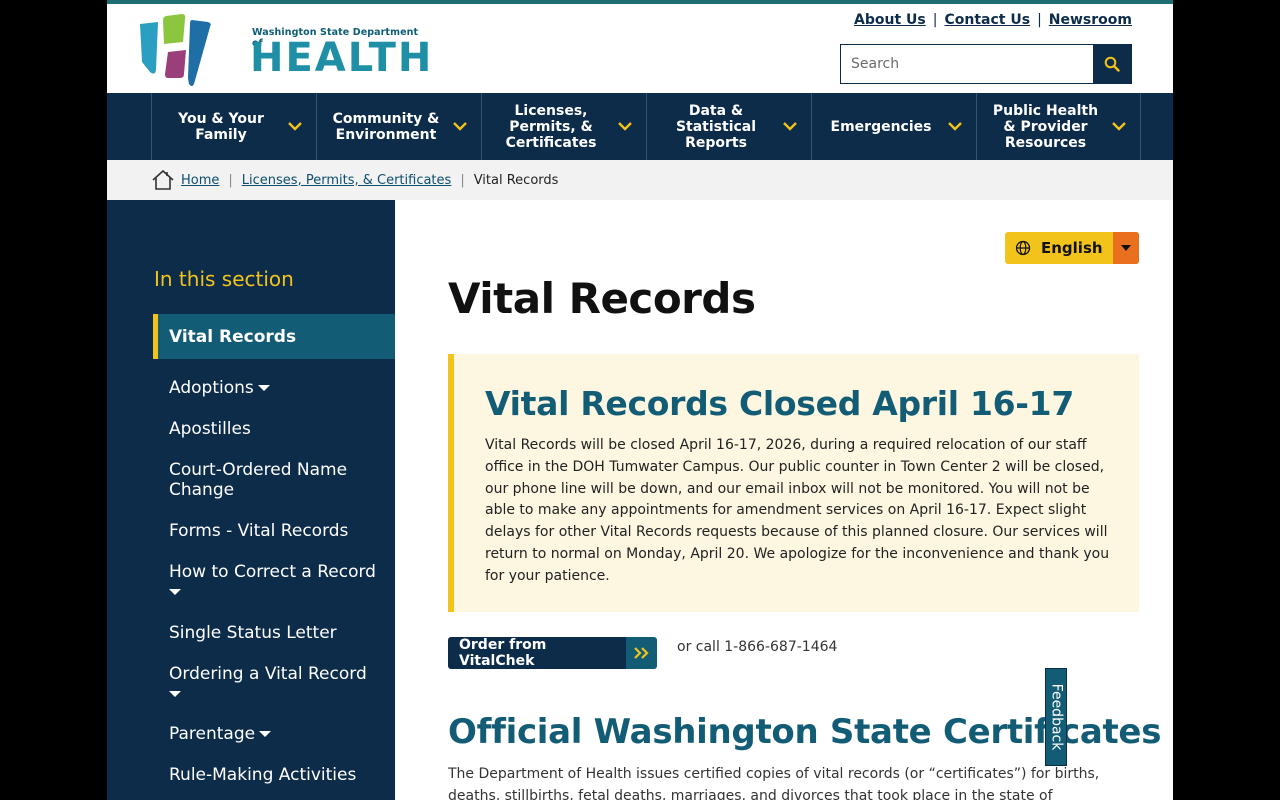 The image size is (1280, 800). I want to click on search-input, so click(967, 64).